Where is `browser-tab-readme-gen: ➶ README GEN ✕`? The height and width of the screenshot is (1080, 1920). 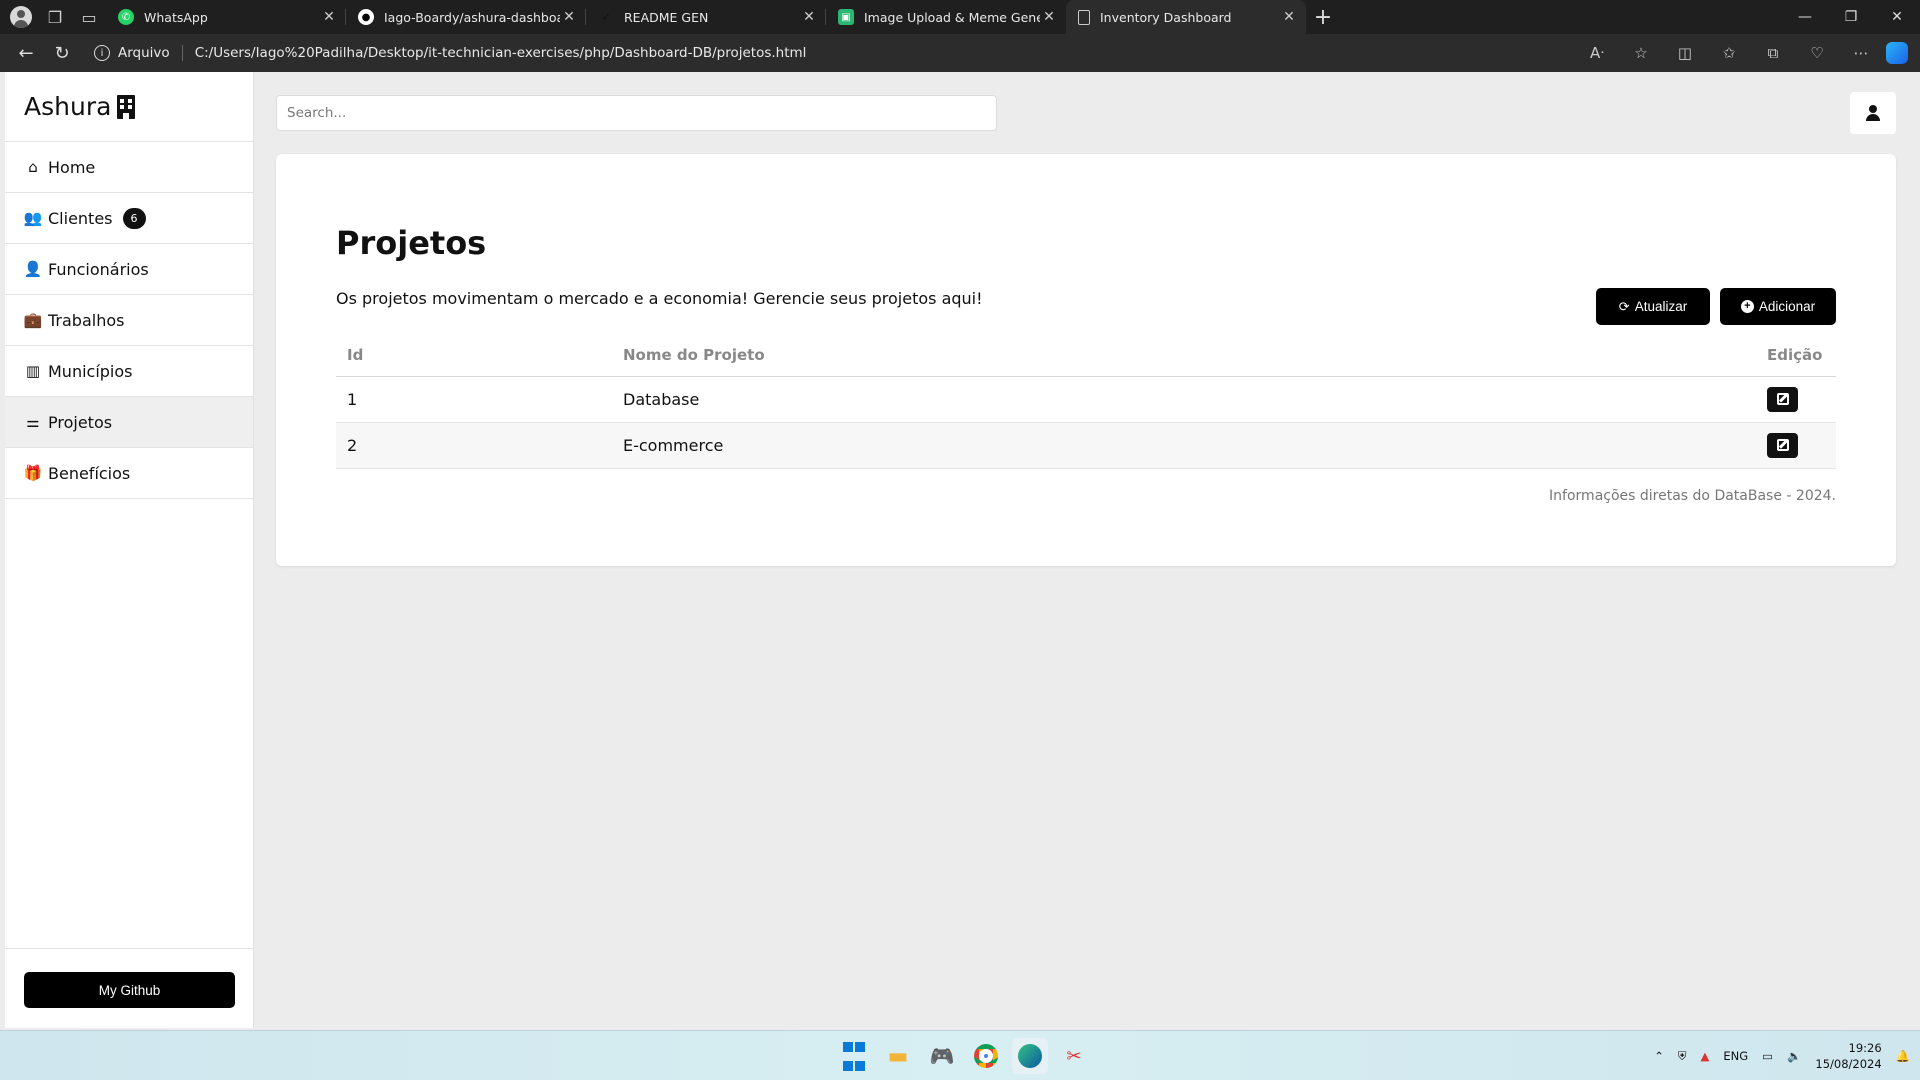 browser-tab-readme-gen: ➶ README GEN ✕ is located at coordinates (706, 17).